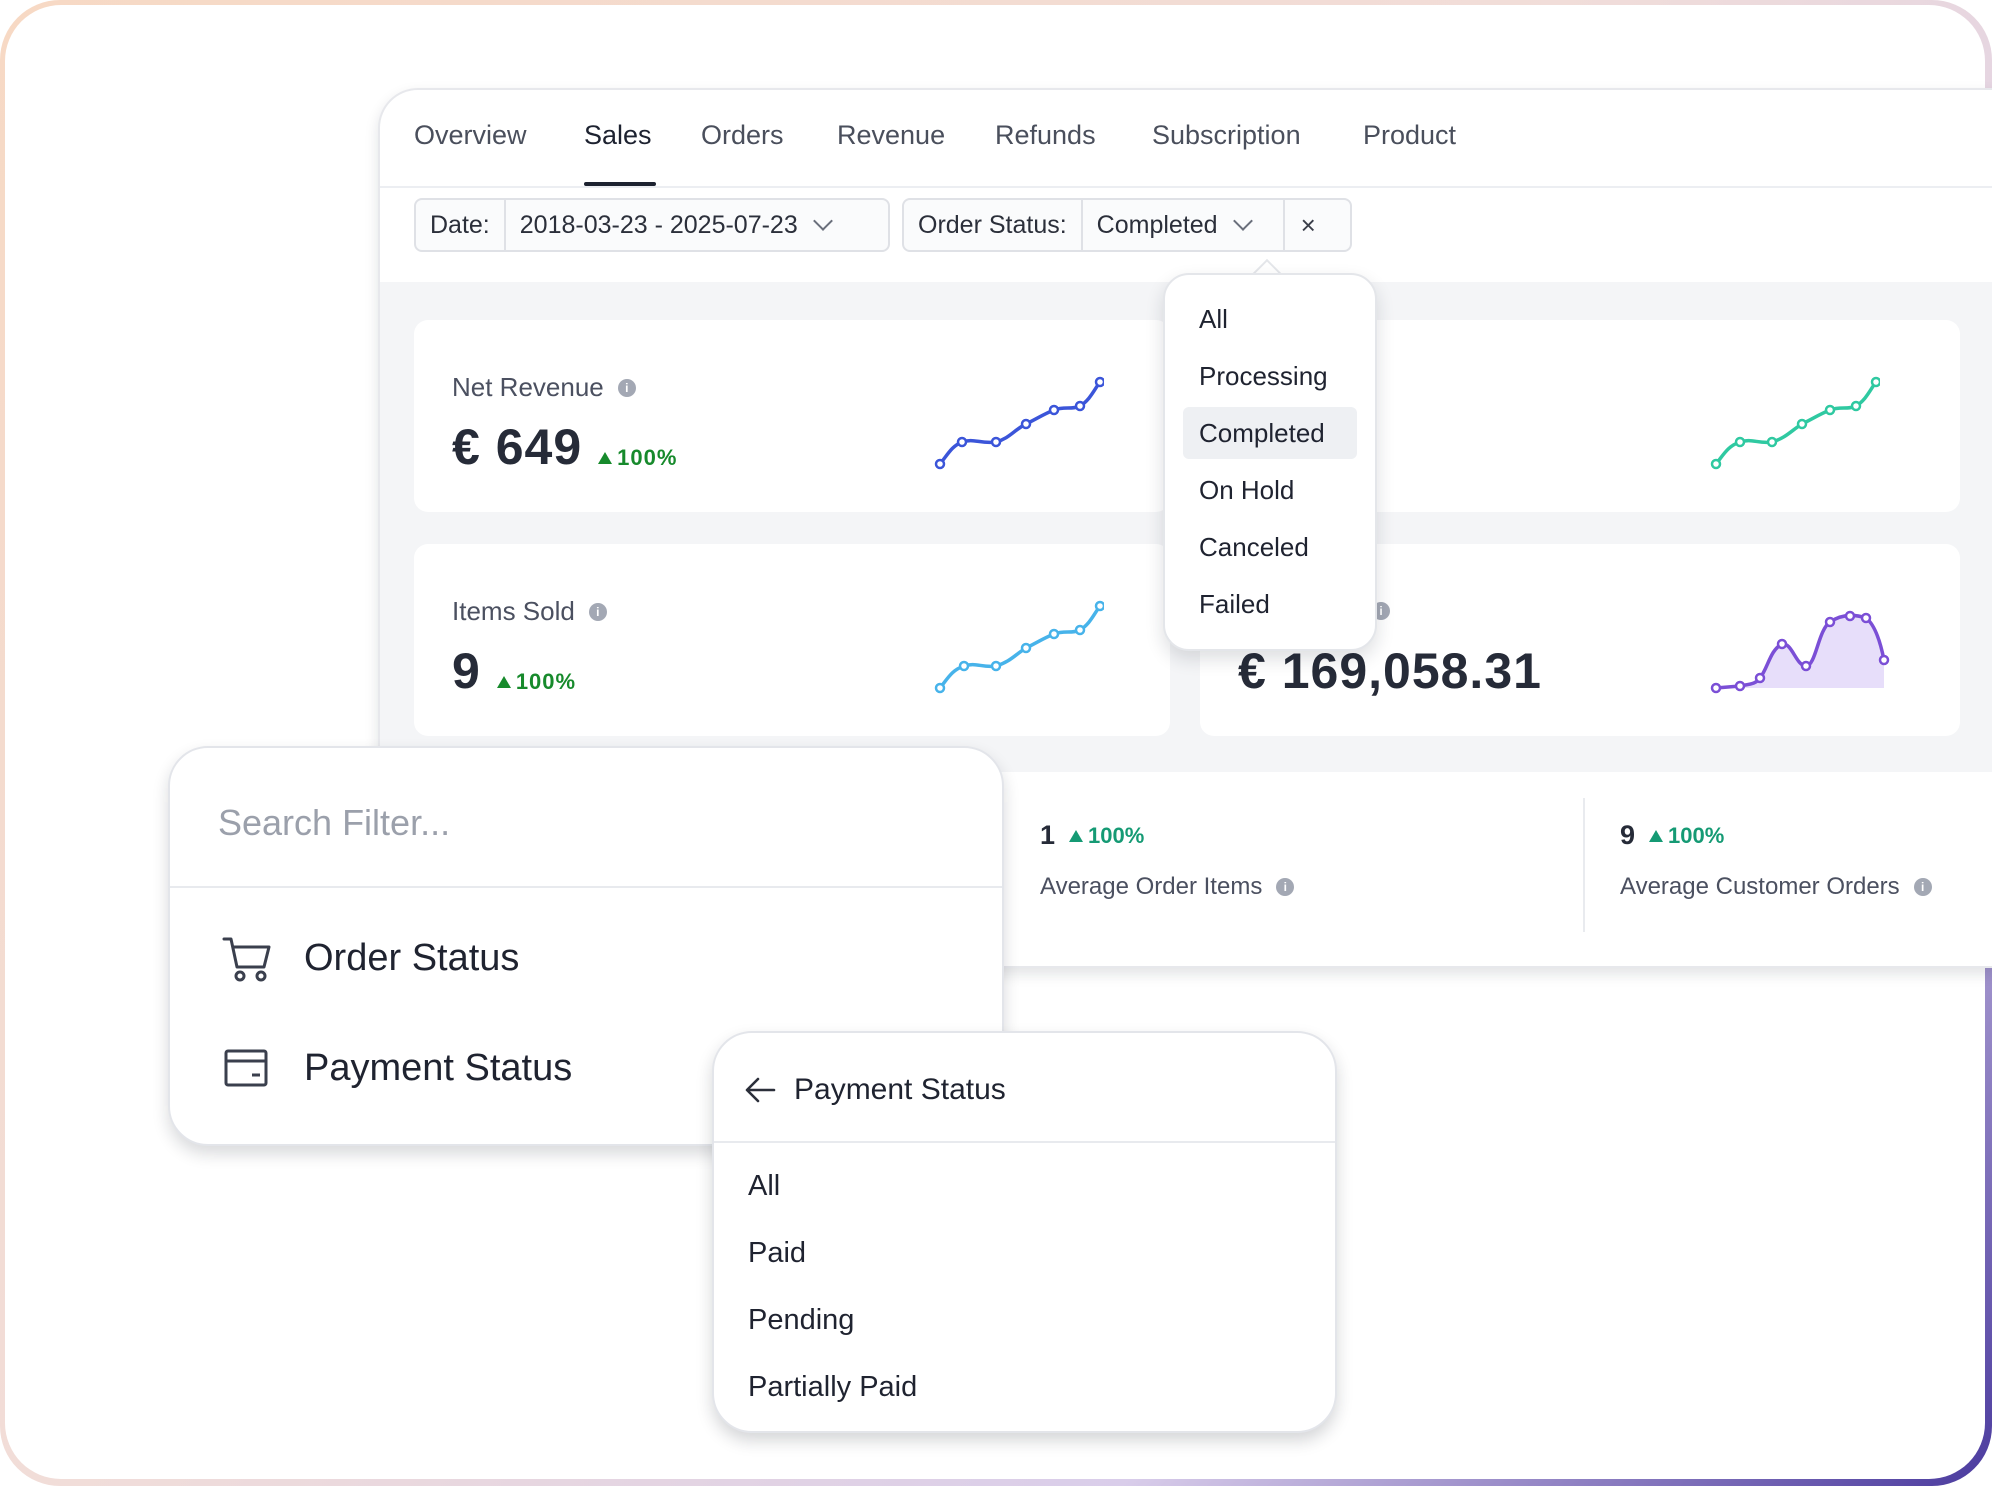  I want to click on stat-card-value: € 649, so click(517, 447).